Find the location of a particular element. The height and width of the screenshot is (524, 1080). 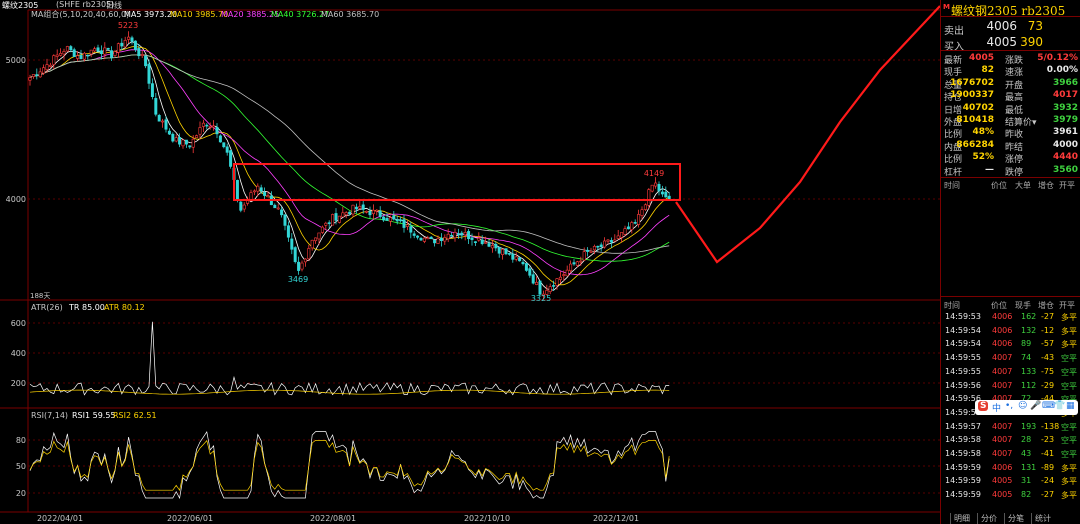

xlabel-4: 2022/12/01 is located at coordinates (616, 518).